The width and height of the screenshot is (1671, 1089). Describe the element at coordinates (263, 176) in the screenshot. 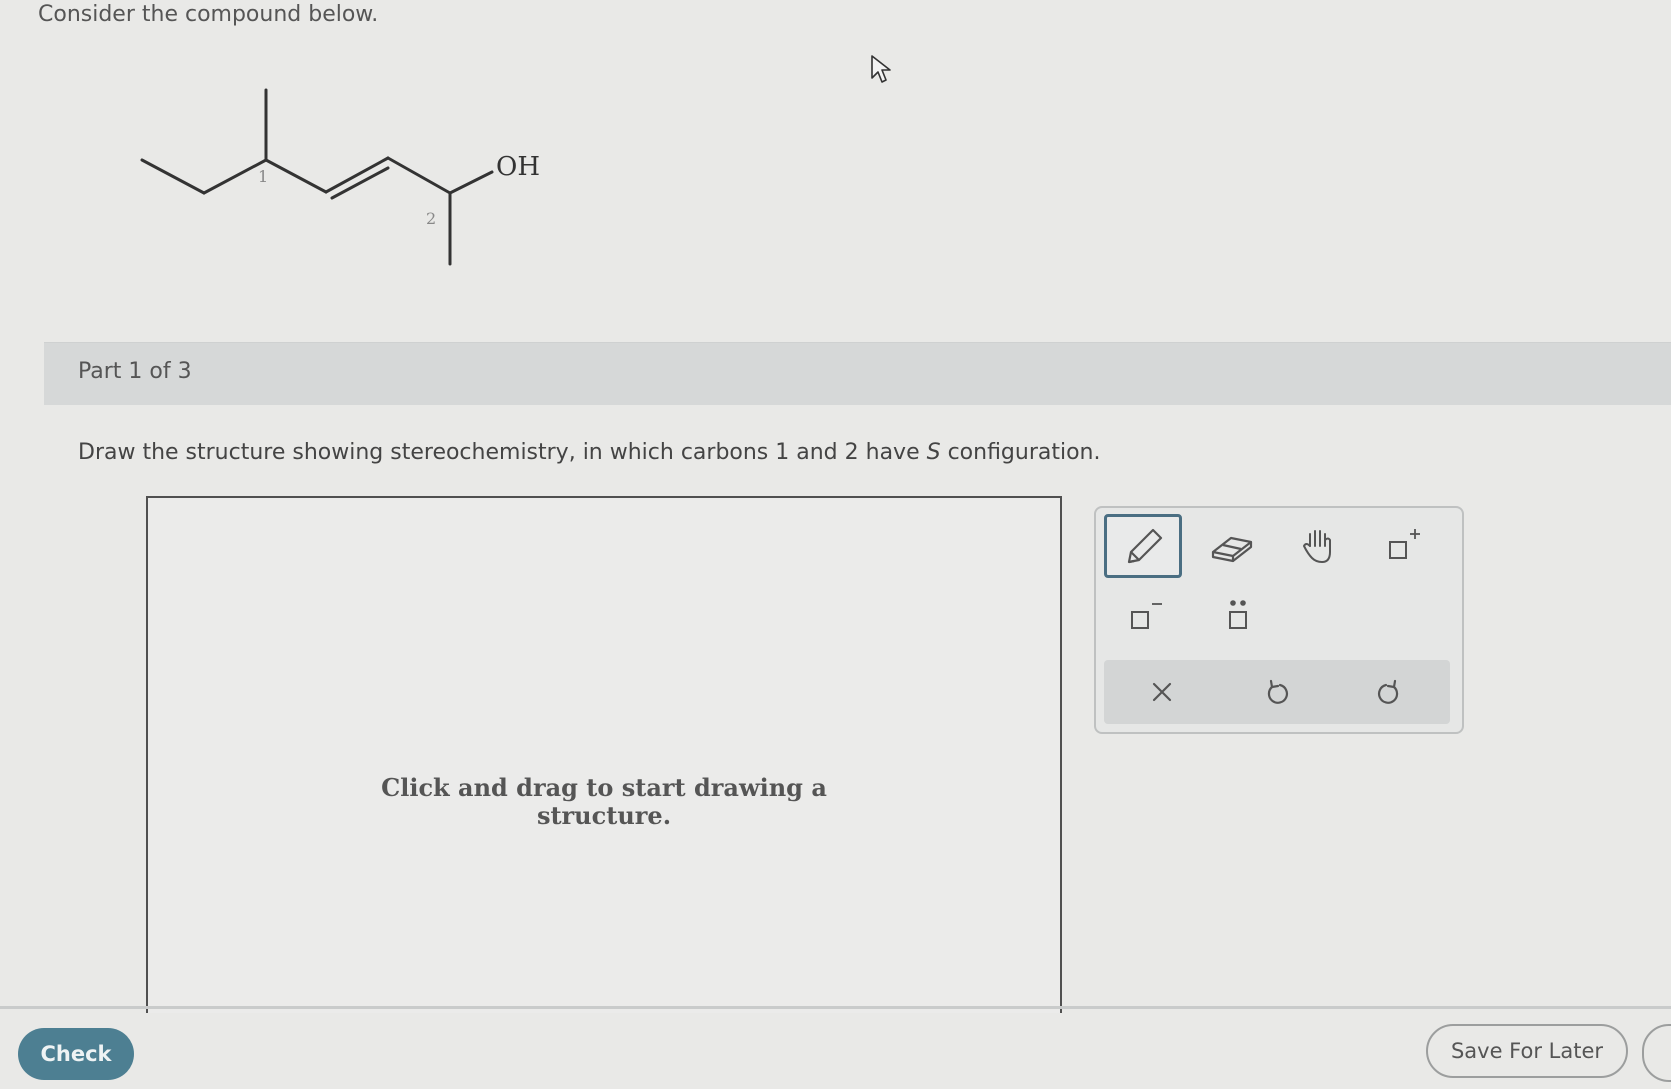

I see `carbon-1-label: 1` at that location.